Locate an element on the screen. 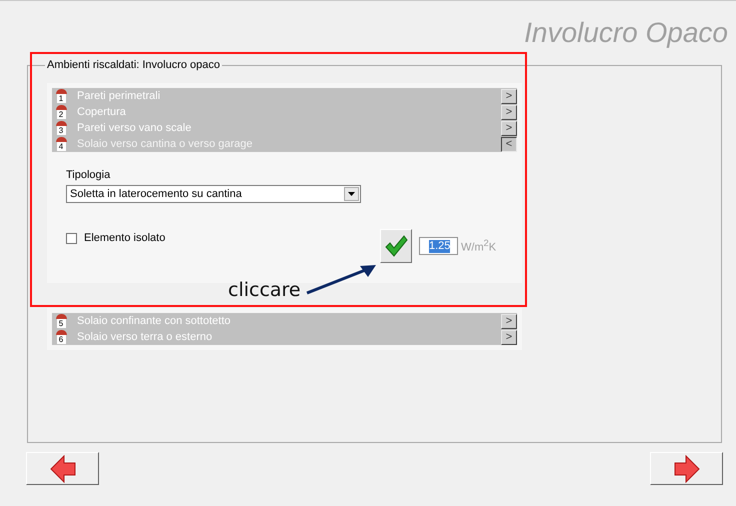  annotation-text: cliccare is located at coordinates (264, 290).